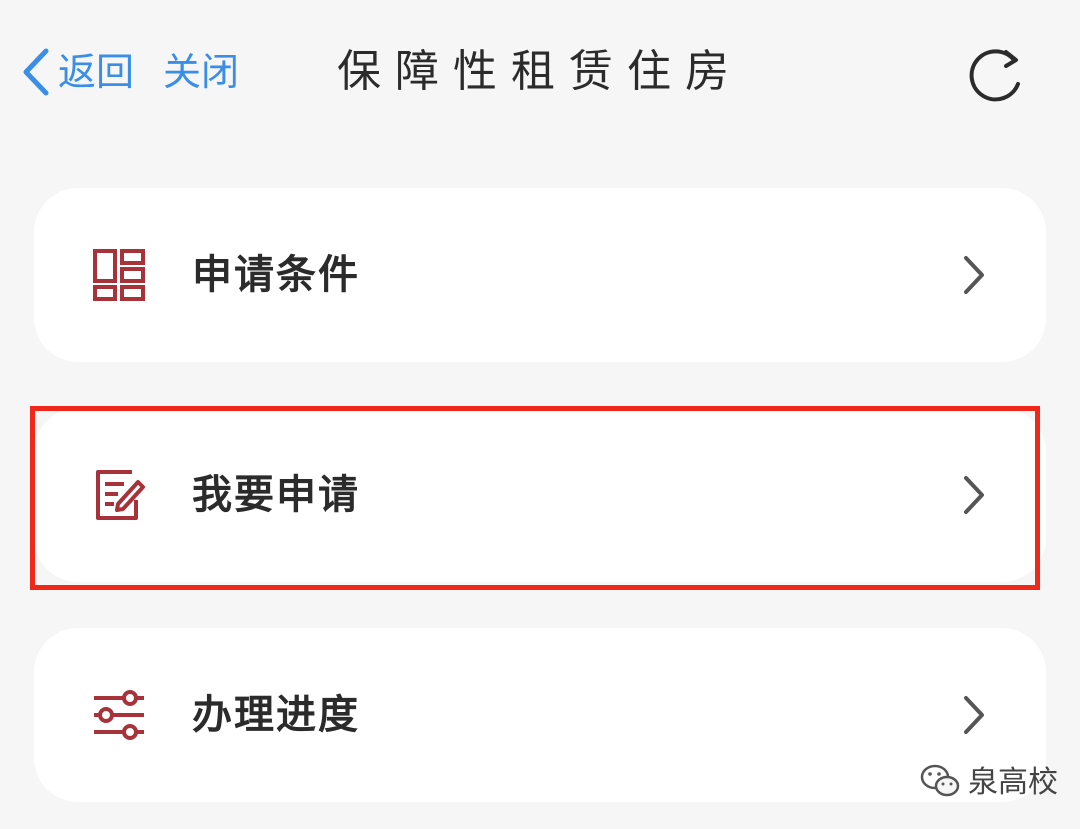  What do you see at coordinates (36, 72) in the screenshot?
I see `chevron-left-icon` at bounding box center [36, 72].